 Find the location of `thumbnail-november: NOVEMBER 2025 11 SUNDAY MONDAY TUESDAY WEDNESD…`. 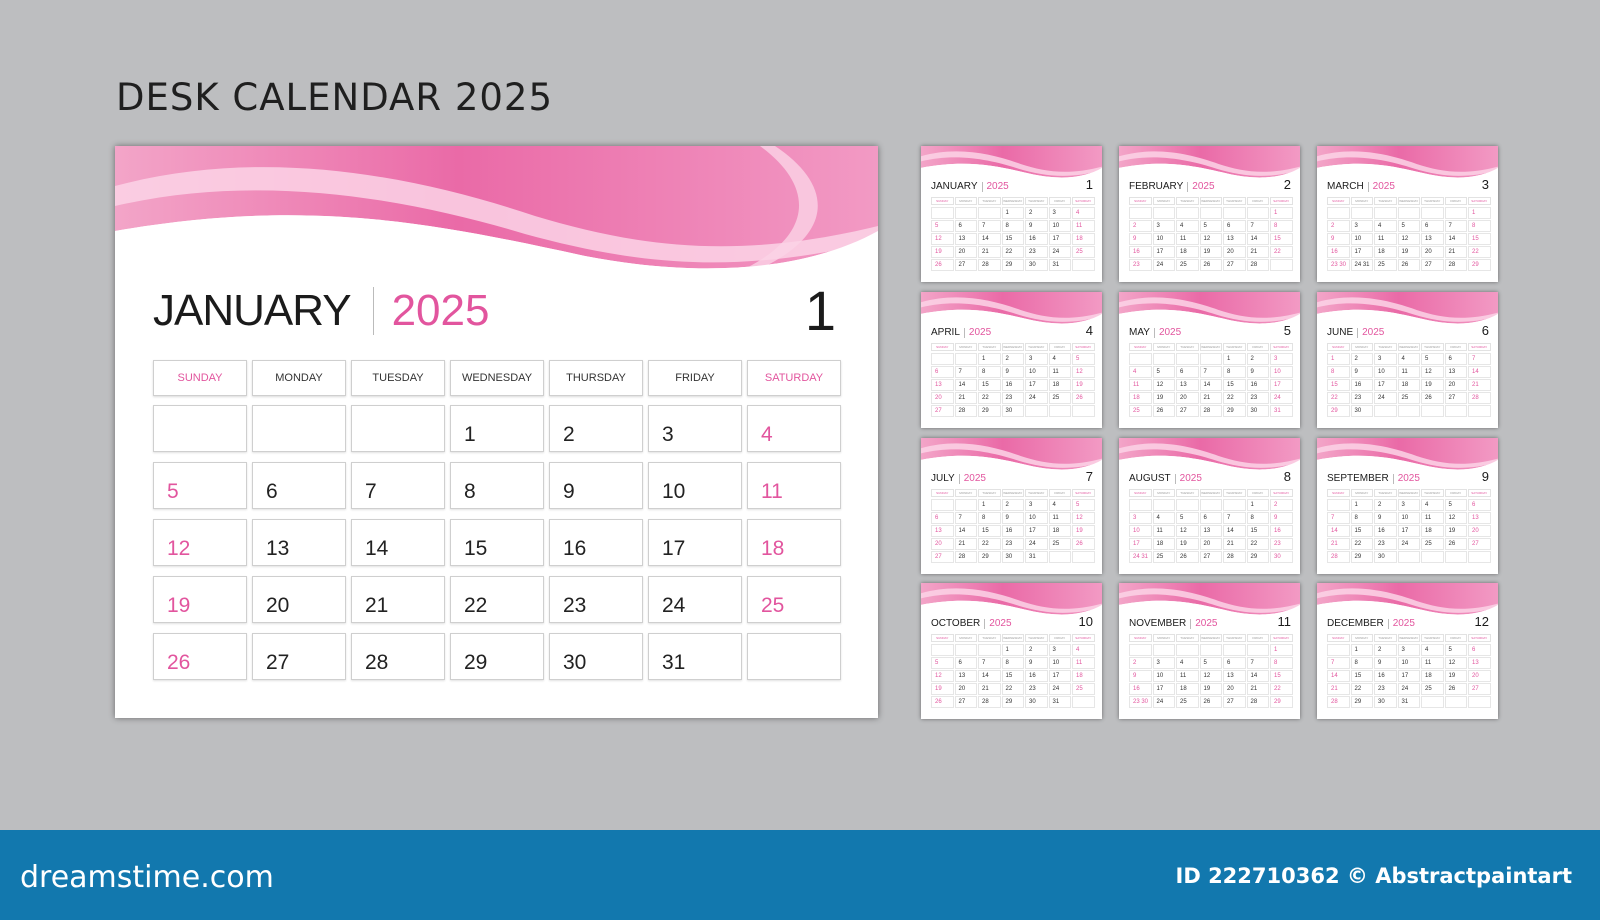

thumbnail-november: NOVEMBER 2025 11 SUNDAY MONDAY TUESDAY WEDNESD… is located at coordinates (1209, 651).